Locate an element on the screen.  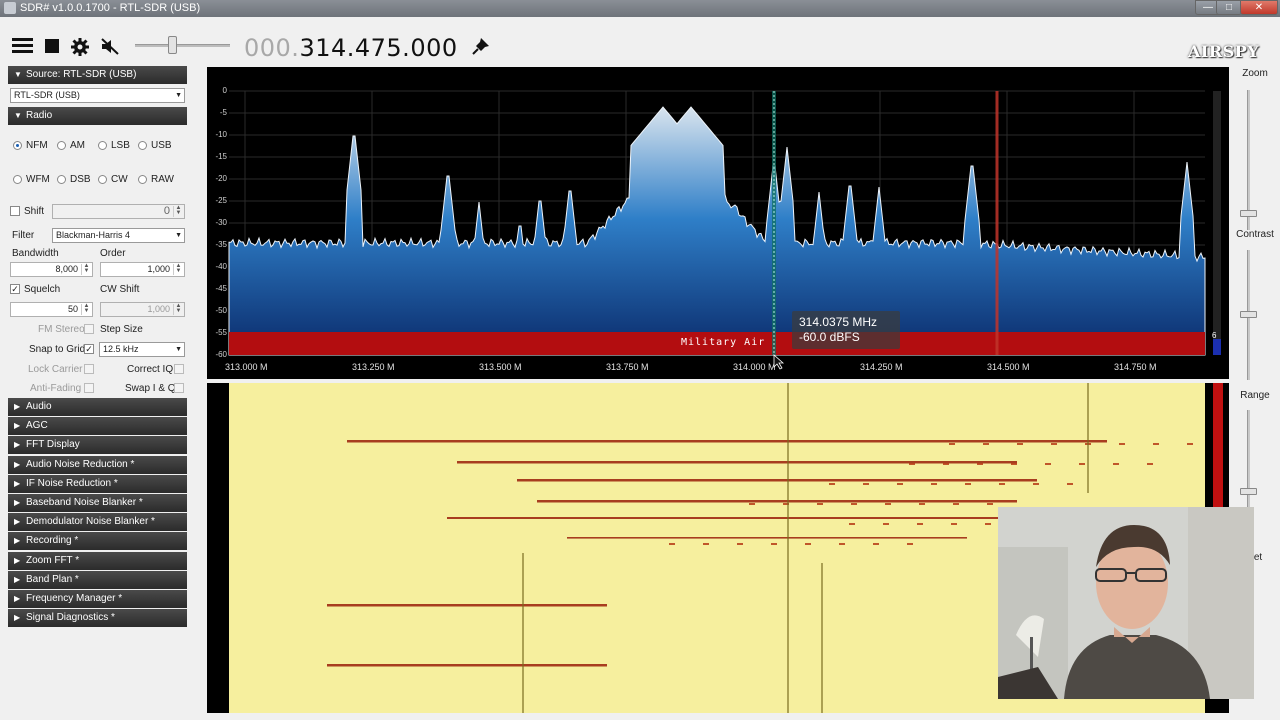
mode-radio-raw is located at coordinates (142, 179).